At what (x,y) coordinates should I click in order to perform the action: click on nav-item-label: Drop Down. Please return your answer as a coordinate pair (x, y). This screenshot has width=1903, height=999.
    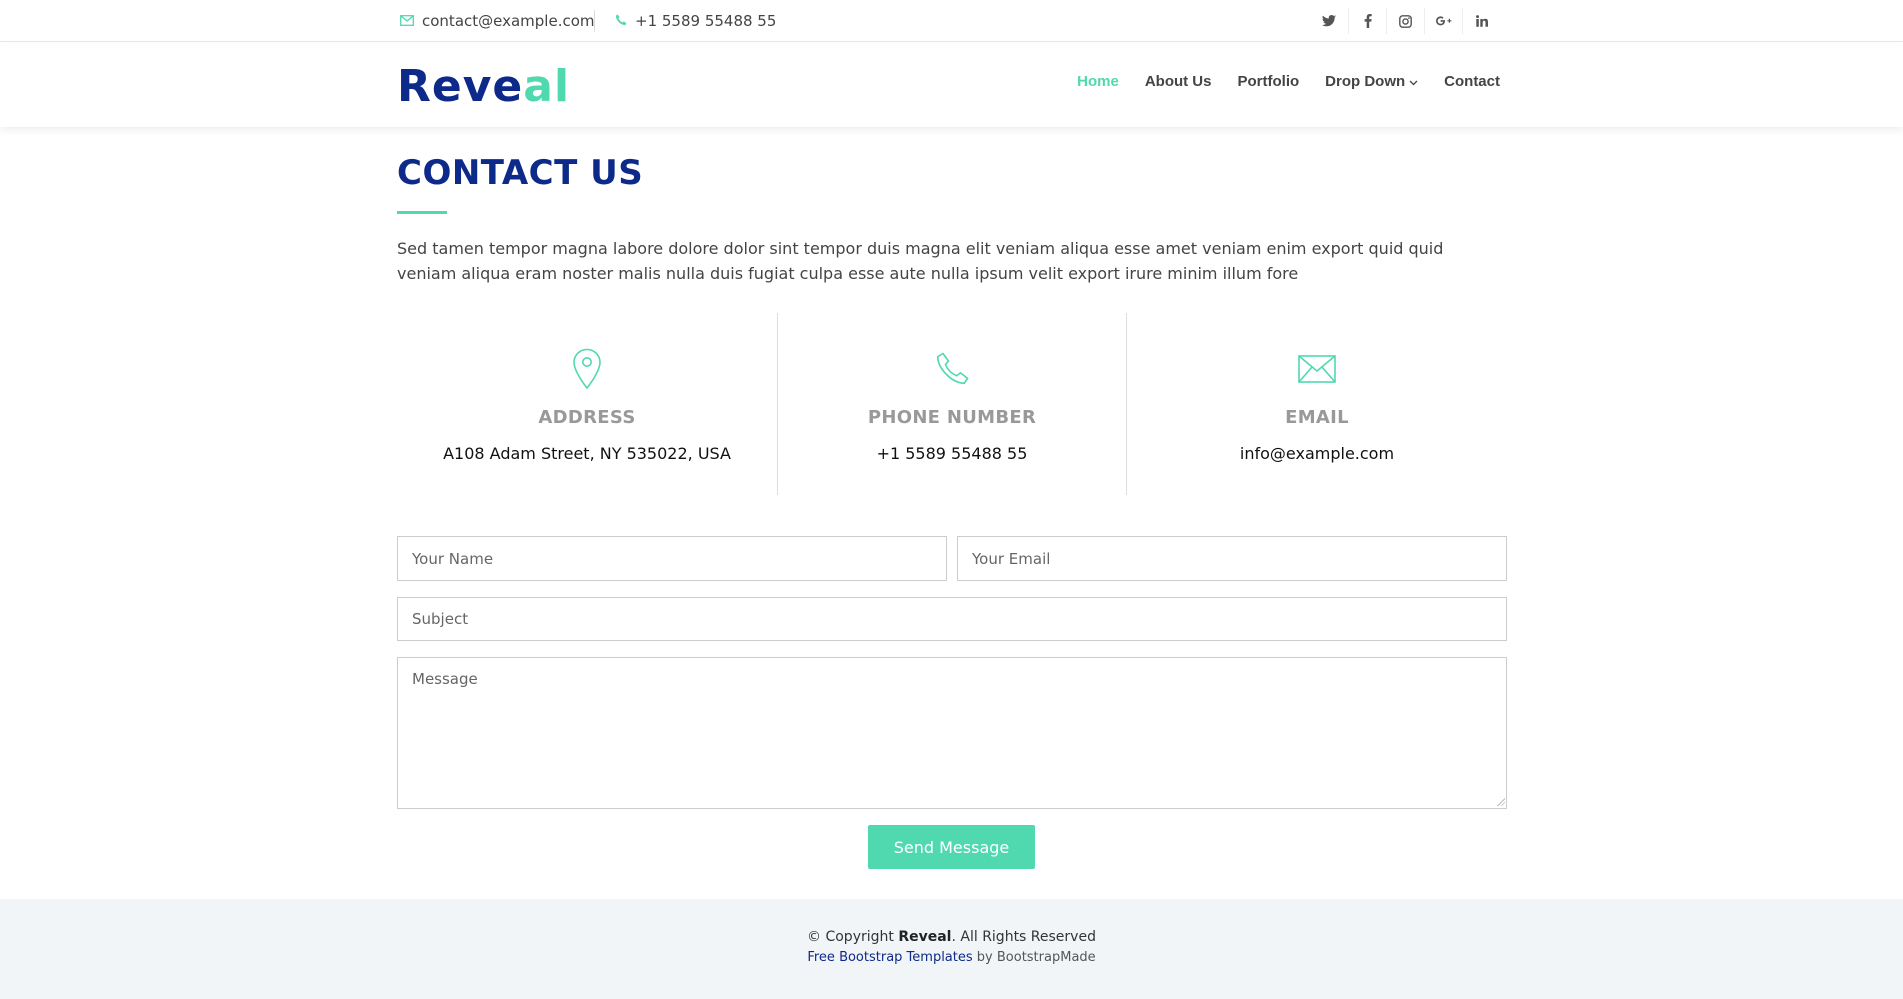
    Looking at the image, I should click on (1365, 81).